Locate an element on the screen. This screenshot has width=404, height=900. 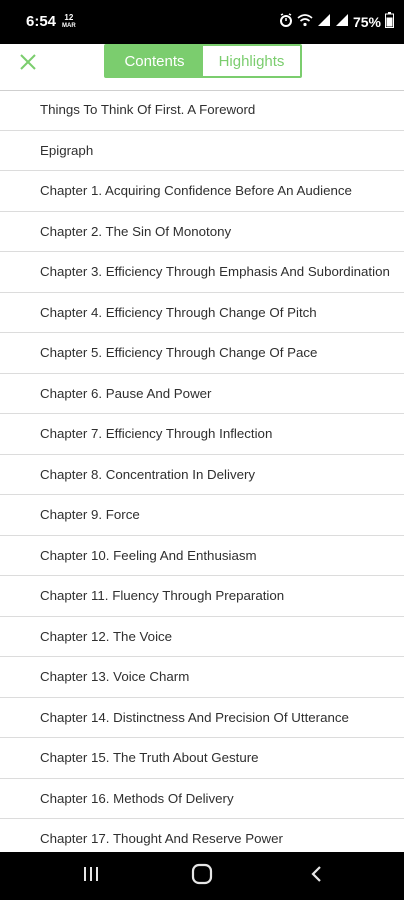
tab-highlights: Highlights is located at coordinates (251, 61).